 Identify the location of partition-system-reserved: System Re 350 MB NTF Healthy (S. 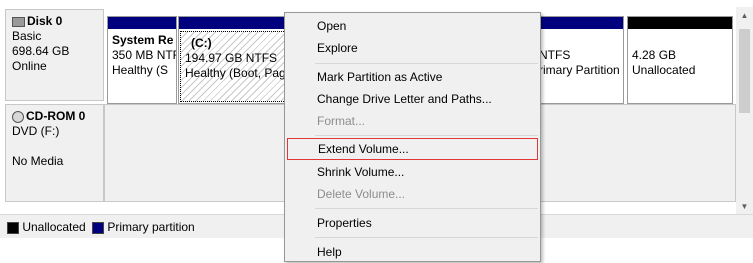
(142, 60).